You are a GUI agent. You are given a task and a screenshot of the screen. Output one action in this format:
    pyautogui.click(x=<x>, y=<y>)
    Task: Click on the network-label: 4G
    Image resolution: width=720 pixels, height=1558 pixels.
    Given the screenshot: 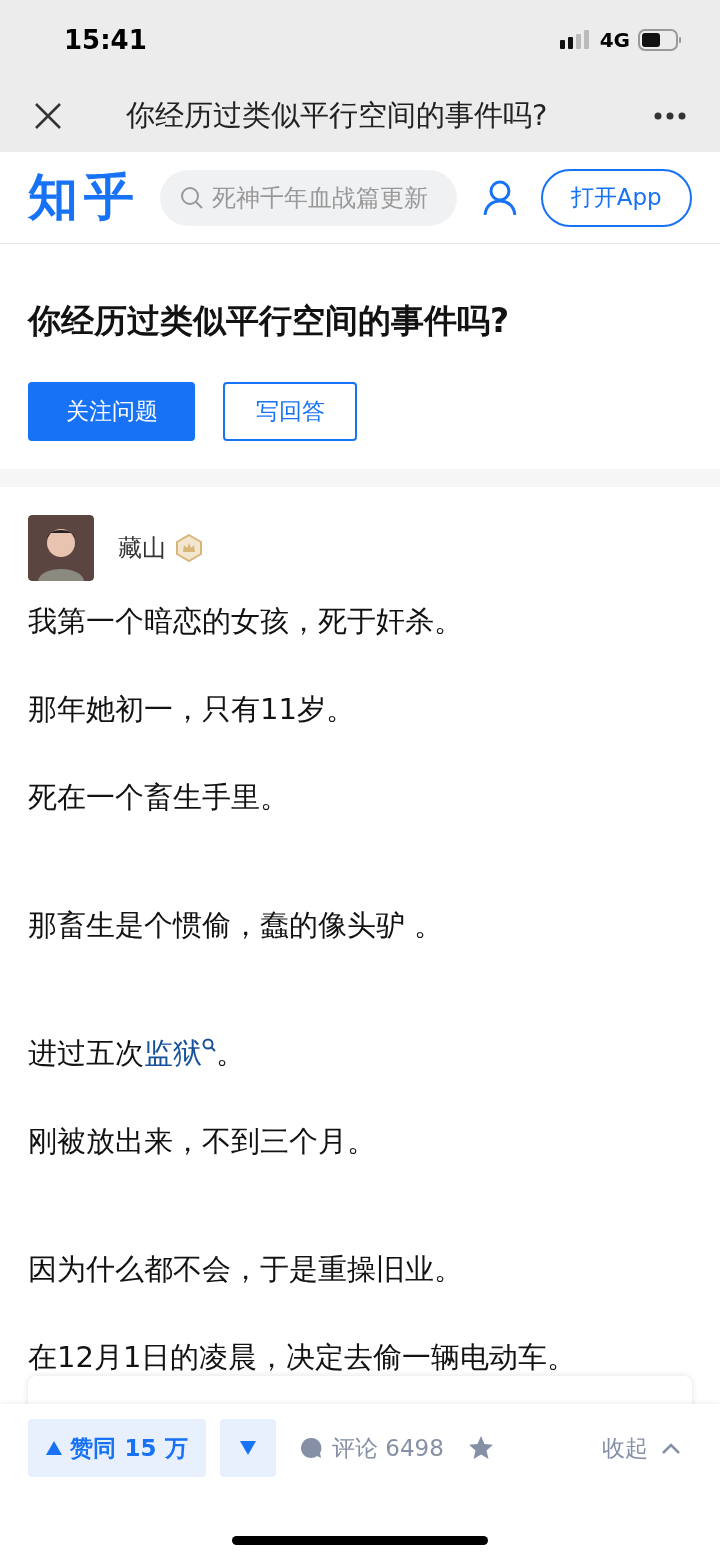 What is the action you would take?
    pyautogui.click(x=614, y=40)
    